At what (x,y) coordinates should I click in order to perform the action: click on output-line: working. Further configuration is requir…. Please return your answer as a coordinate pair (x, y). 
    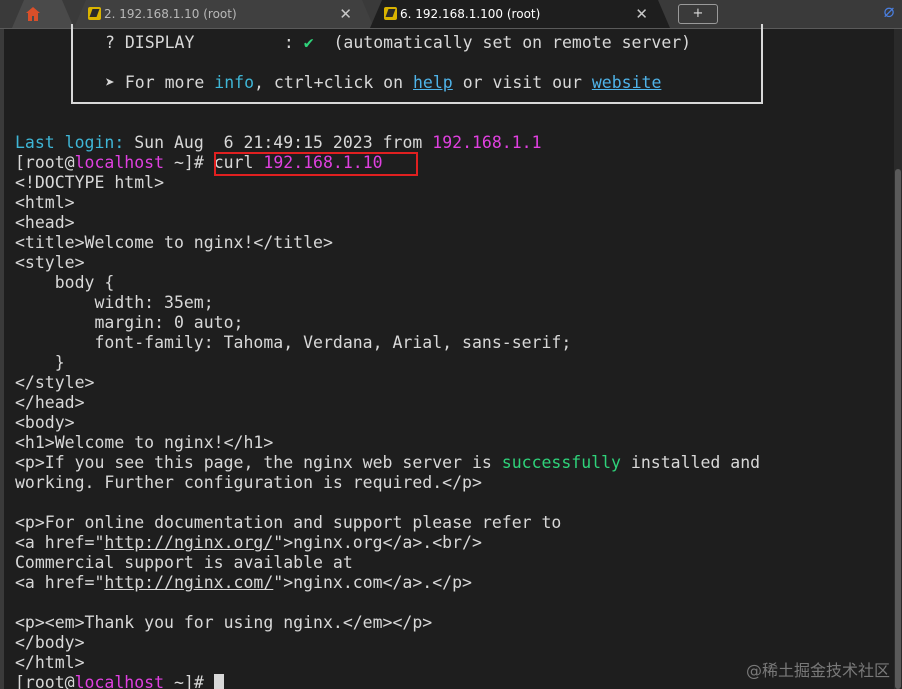
    Looking at the image, I should click on (248, 482).